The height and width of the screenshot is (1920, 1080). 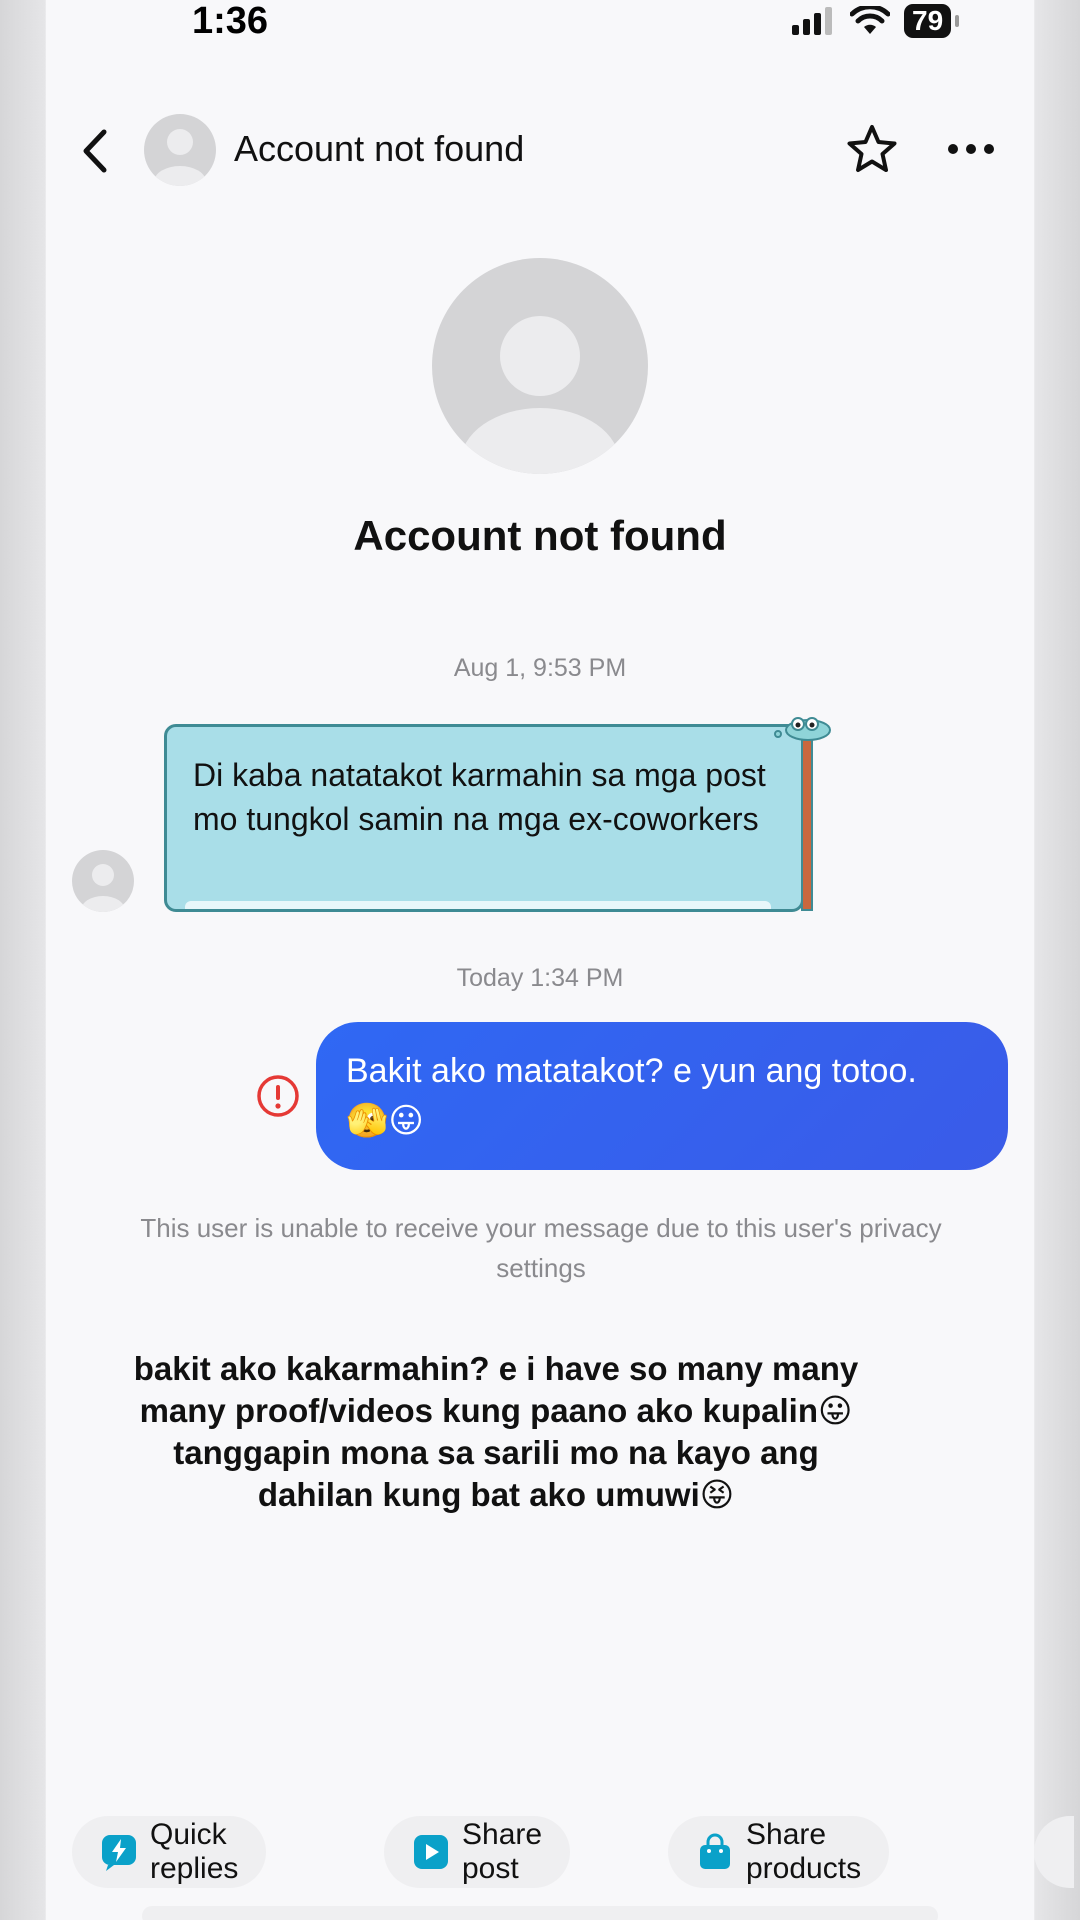 I want to click on message-input-edge, so click(x=540, y=1913).